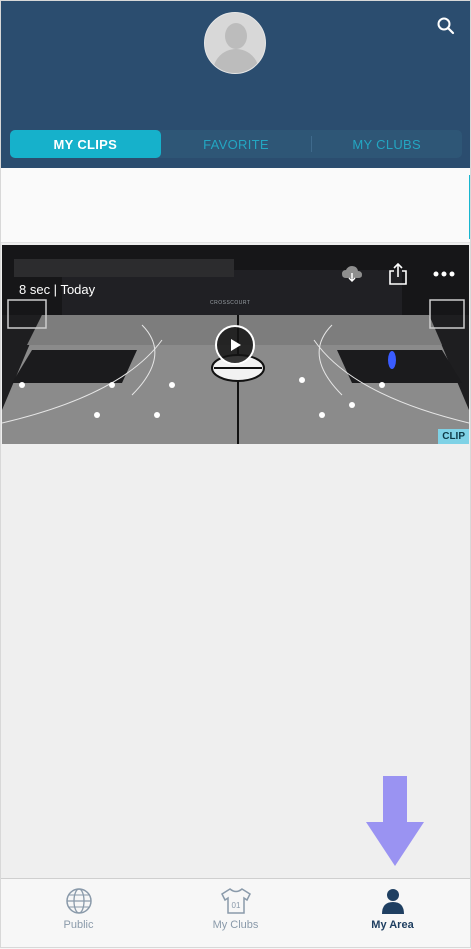 The height and width of the screenshot is (949, 471). I want to click on globe-icon, so click(78, 901).